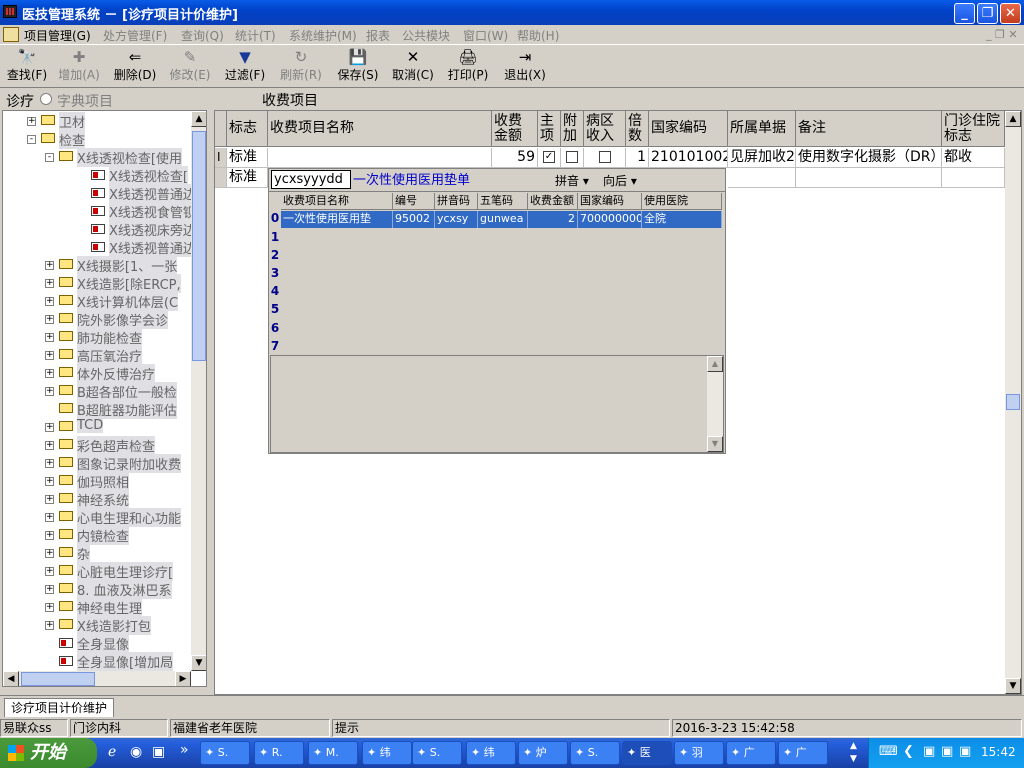 Image resolution: width=1024 pixels, height=768 pixels. Describe the element at coordinates (987, 13) in the screenshot. I see `restore-button: ❐` at that location.